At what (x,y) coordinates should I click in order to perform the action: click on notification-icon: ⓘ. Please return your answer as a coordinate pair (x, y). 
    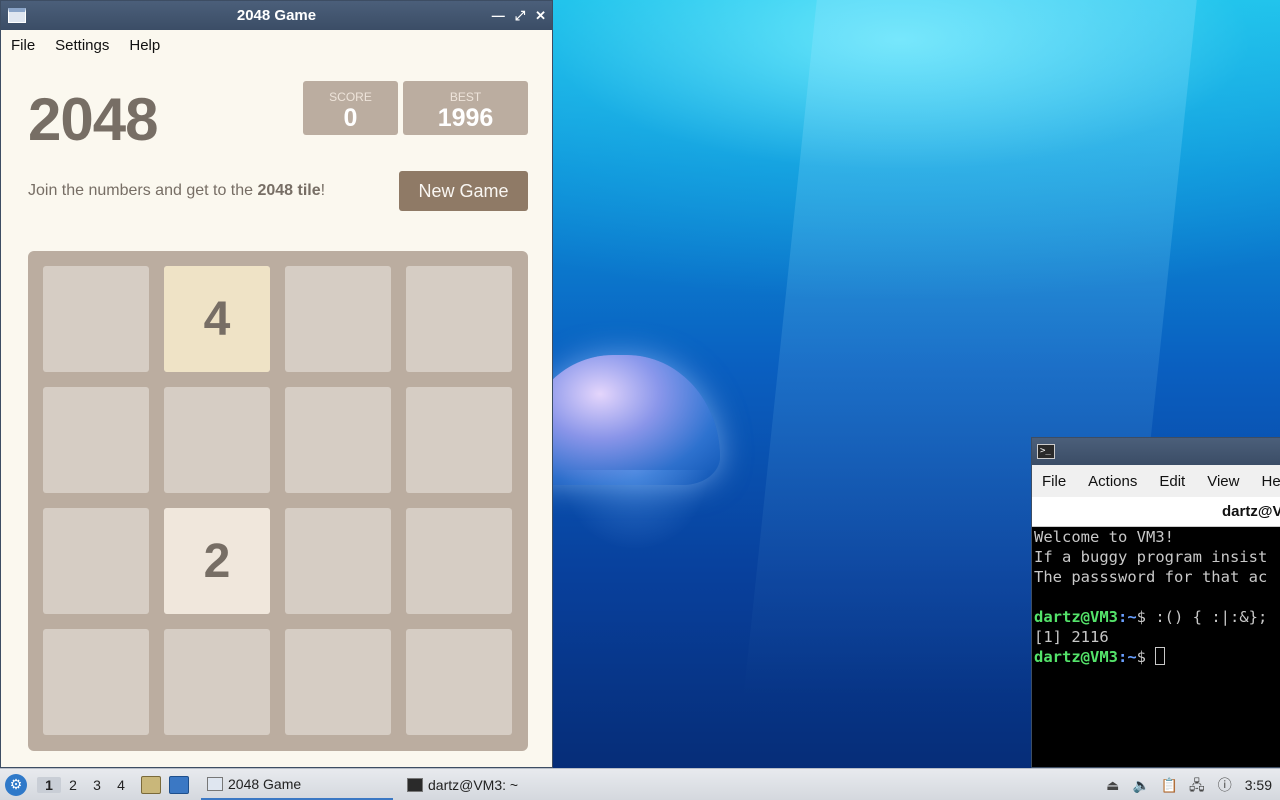
    Looking at the image, I should click on (1225, 785).